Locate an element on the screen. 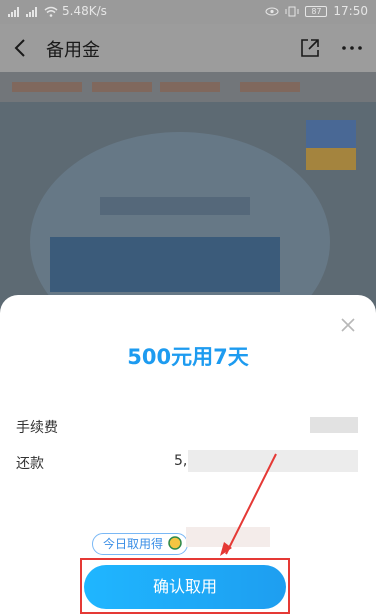 The width and height of the screenshot is (376, 616). vibrate-icon is located at coordinates (292, 11).